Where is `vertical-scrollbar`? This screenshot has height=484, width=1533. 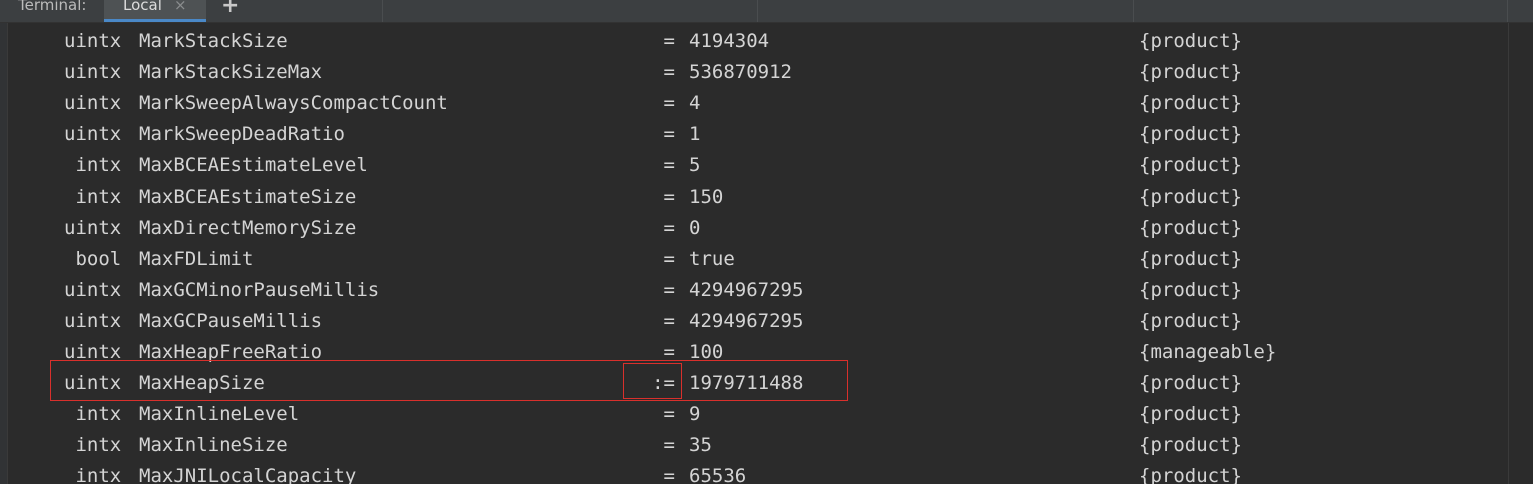 vertical-scrollbar is located at coordinates (1520, 253).